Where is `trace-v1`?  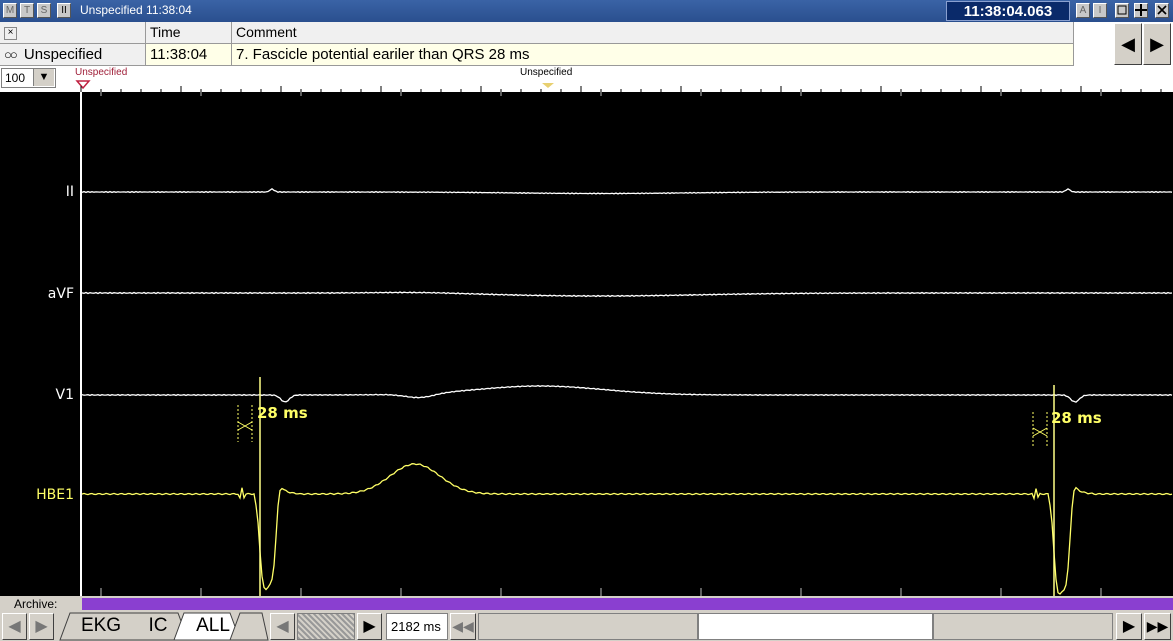 trace-v1 is located at coordinates (627, 393).